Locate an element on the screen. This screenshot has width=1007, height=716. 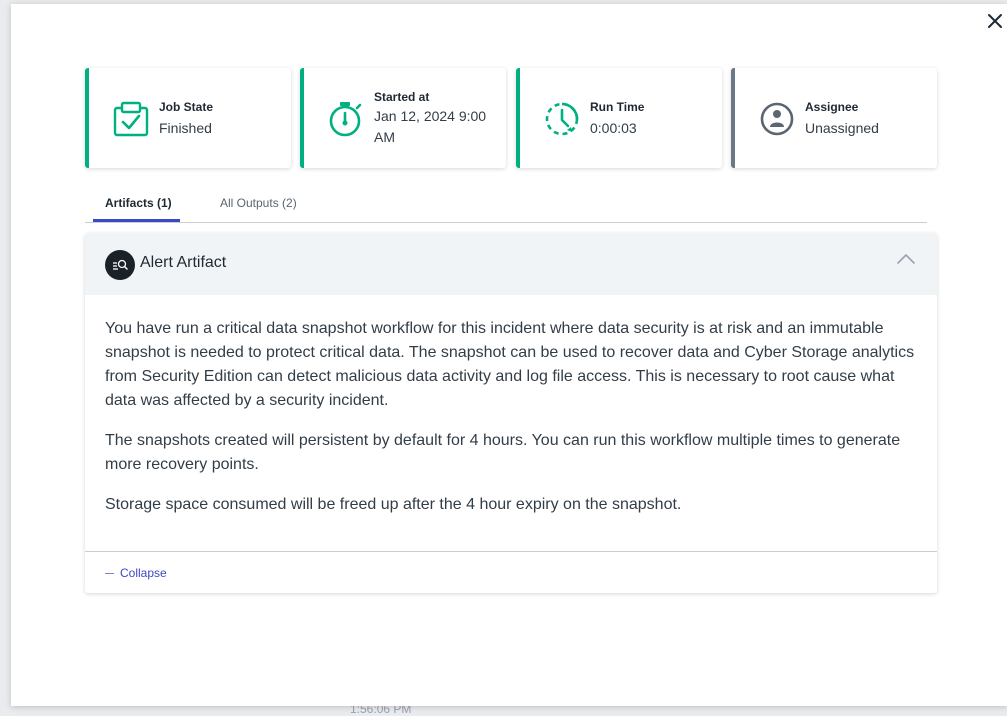
started-at-card: Started at Jan 12, 2024 9:00 AM is located at coordinates (403, 118).